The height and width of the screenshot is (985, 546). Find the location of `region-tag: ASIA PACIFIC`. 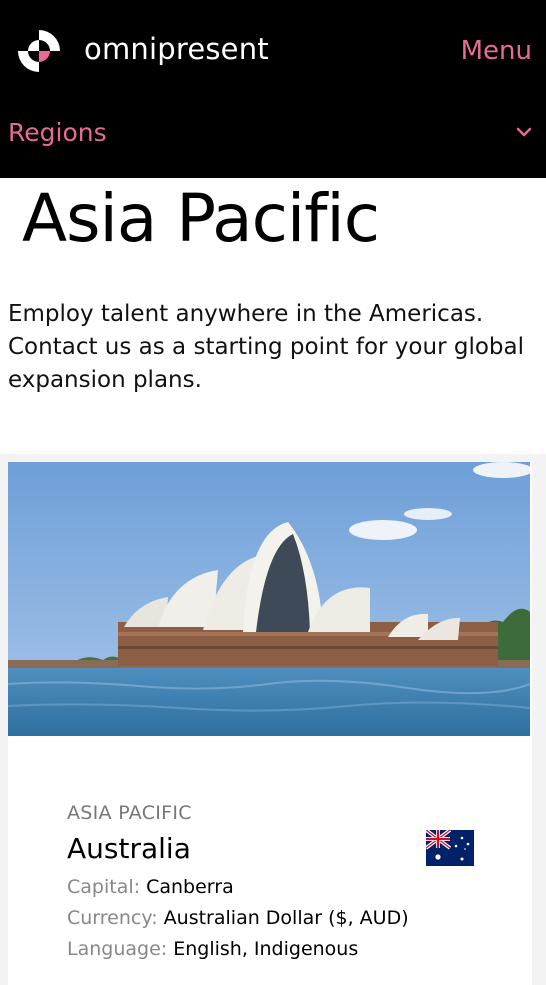

region-tag: ASIA PACIFIC is located at coordinates (129, 813).